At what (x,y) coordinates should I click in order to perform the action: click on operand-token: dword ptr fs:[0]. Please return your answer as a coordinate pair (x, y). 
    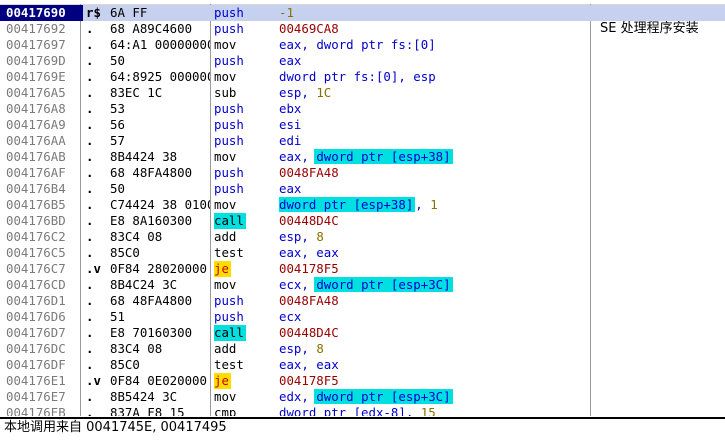
    Looking at the image, I should click on (376, 44).